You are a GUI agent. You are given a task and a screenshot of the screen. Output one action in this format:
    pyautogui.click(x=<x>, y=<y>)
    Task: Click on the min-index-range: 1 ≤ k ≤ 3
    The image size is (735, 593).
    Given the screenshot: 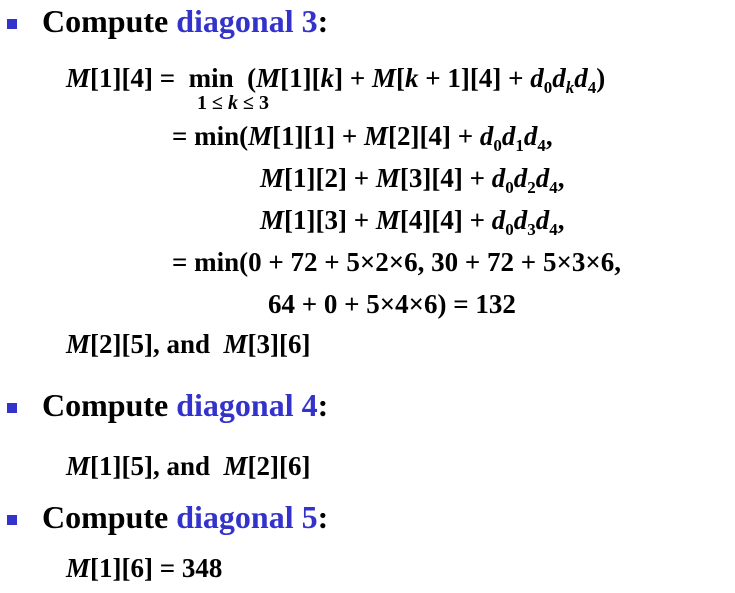 What is the action you would take?
    pyautogui.click(x=233, y=103)
    